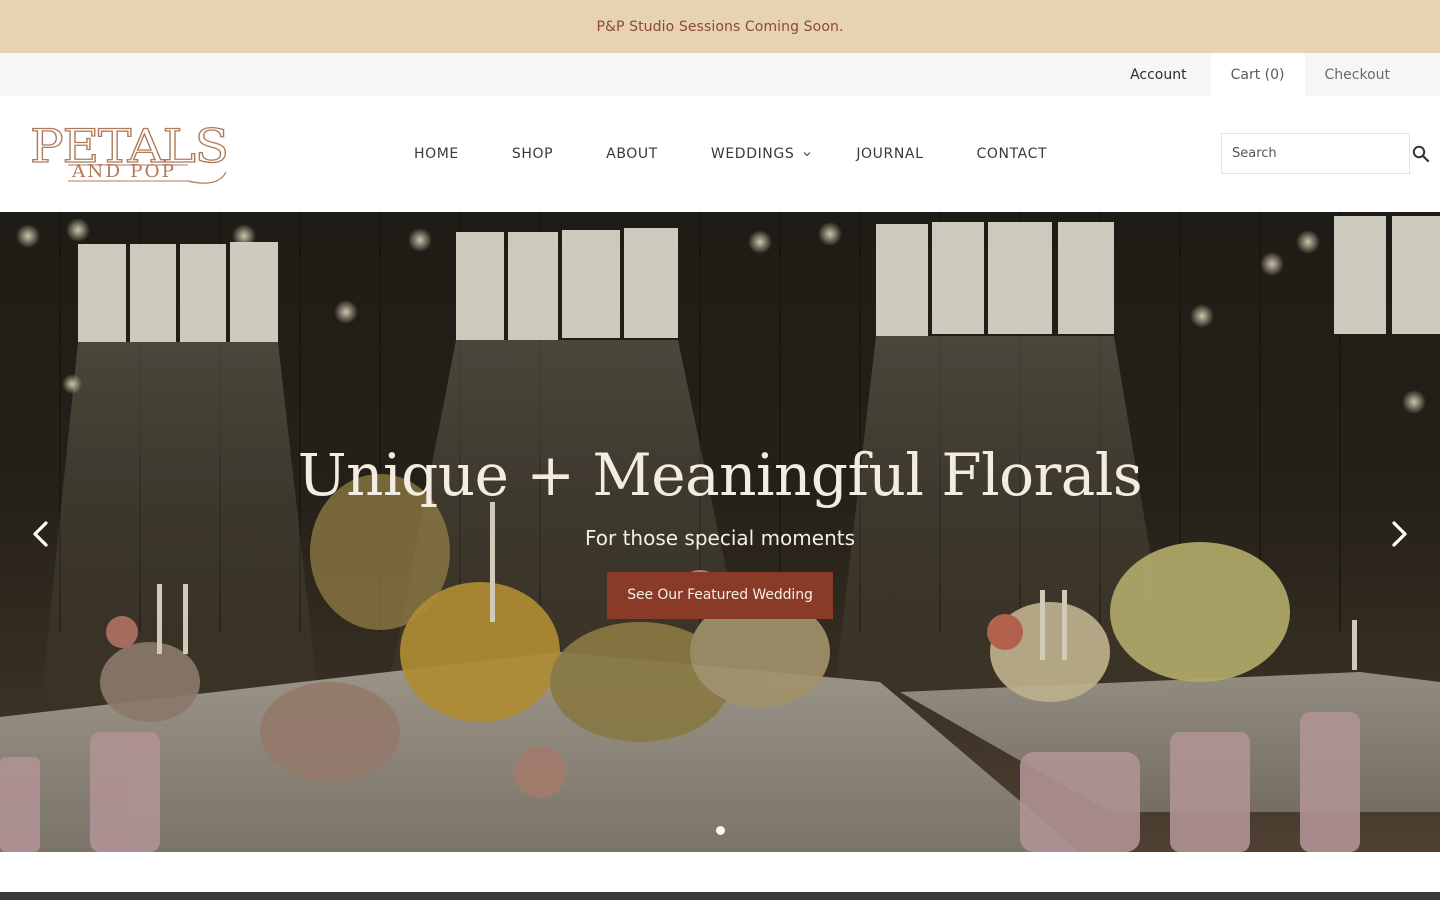  I want to click on cart-link: Cart (0), so click(1257, 74).